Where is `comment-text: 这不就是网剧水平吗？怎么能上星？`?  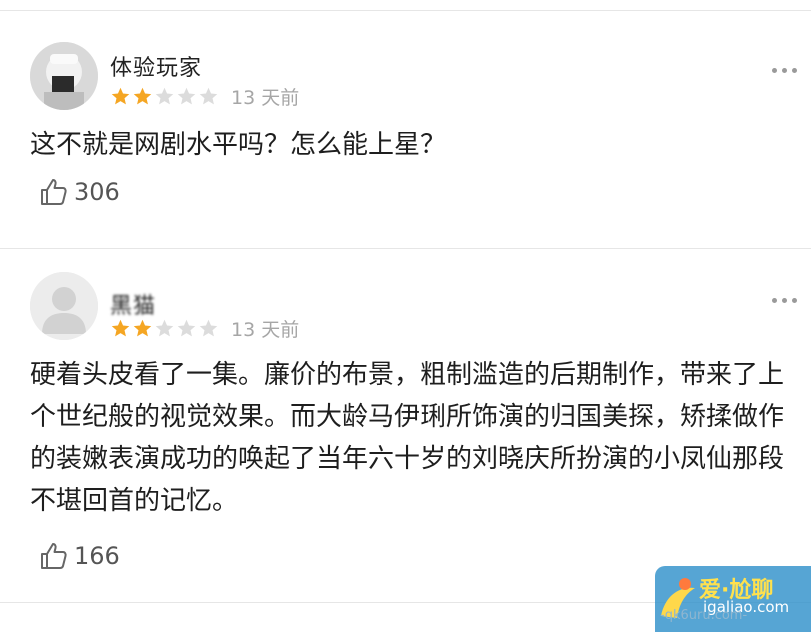 comment-text: 这不就是网剧水平吗？怎么能上星？ is located at coordinates (238, 145).